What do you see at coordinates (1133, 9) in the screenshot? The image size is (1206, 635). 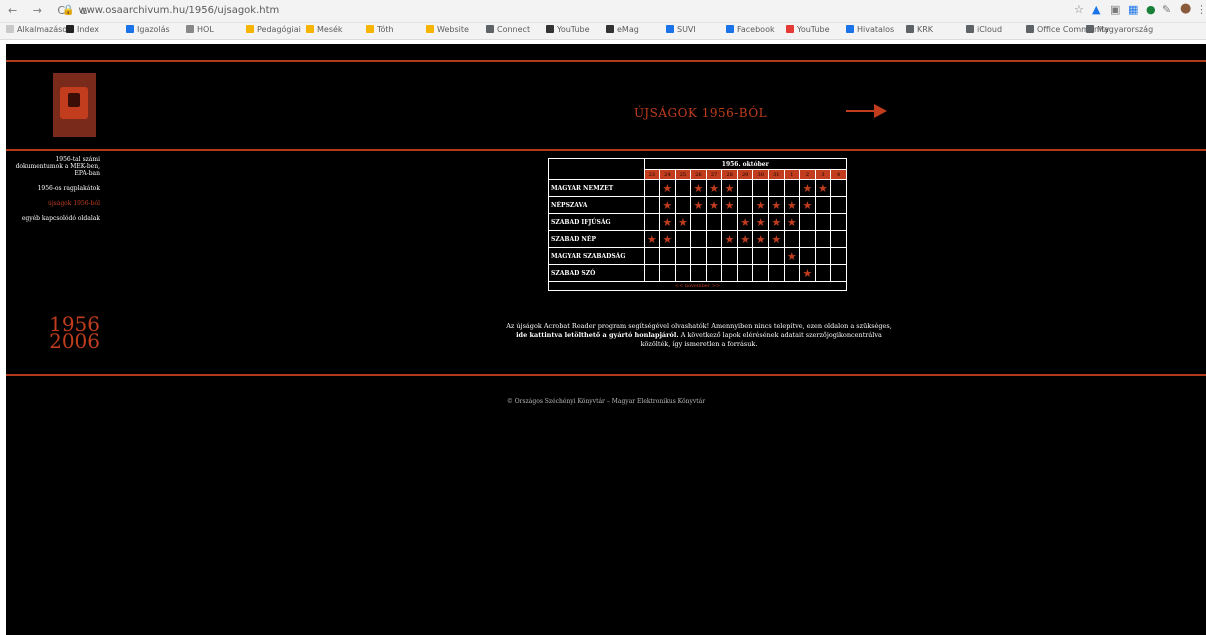 I see `extension-icon: ▦` at bounding box center [1133, 9].